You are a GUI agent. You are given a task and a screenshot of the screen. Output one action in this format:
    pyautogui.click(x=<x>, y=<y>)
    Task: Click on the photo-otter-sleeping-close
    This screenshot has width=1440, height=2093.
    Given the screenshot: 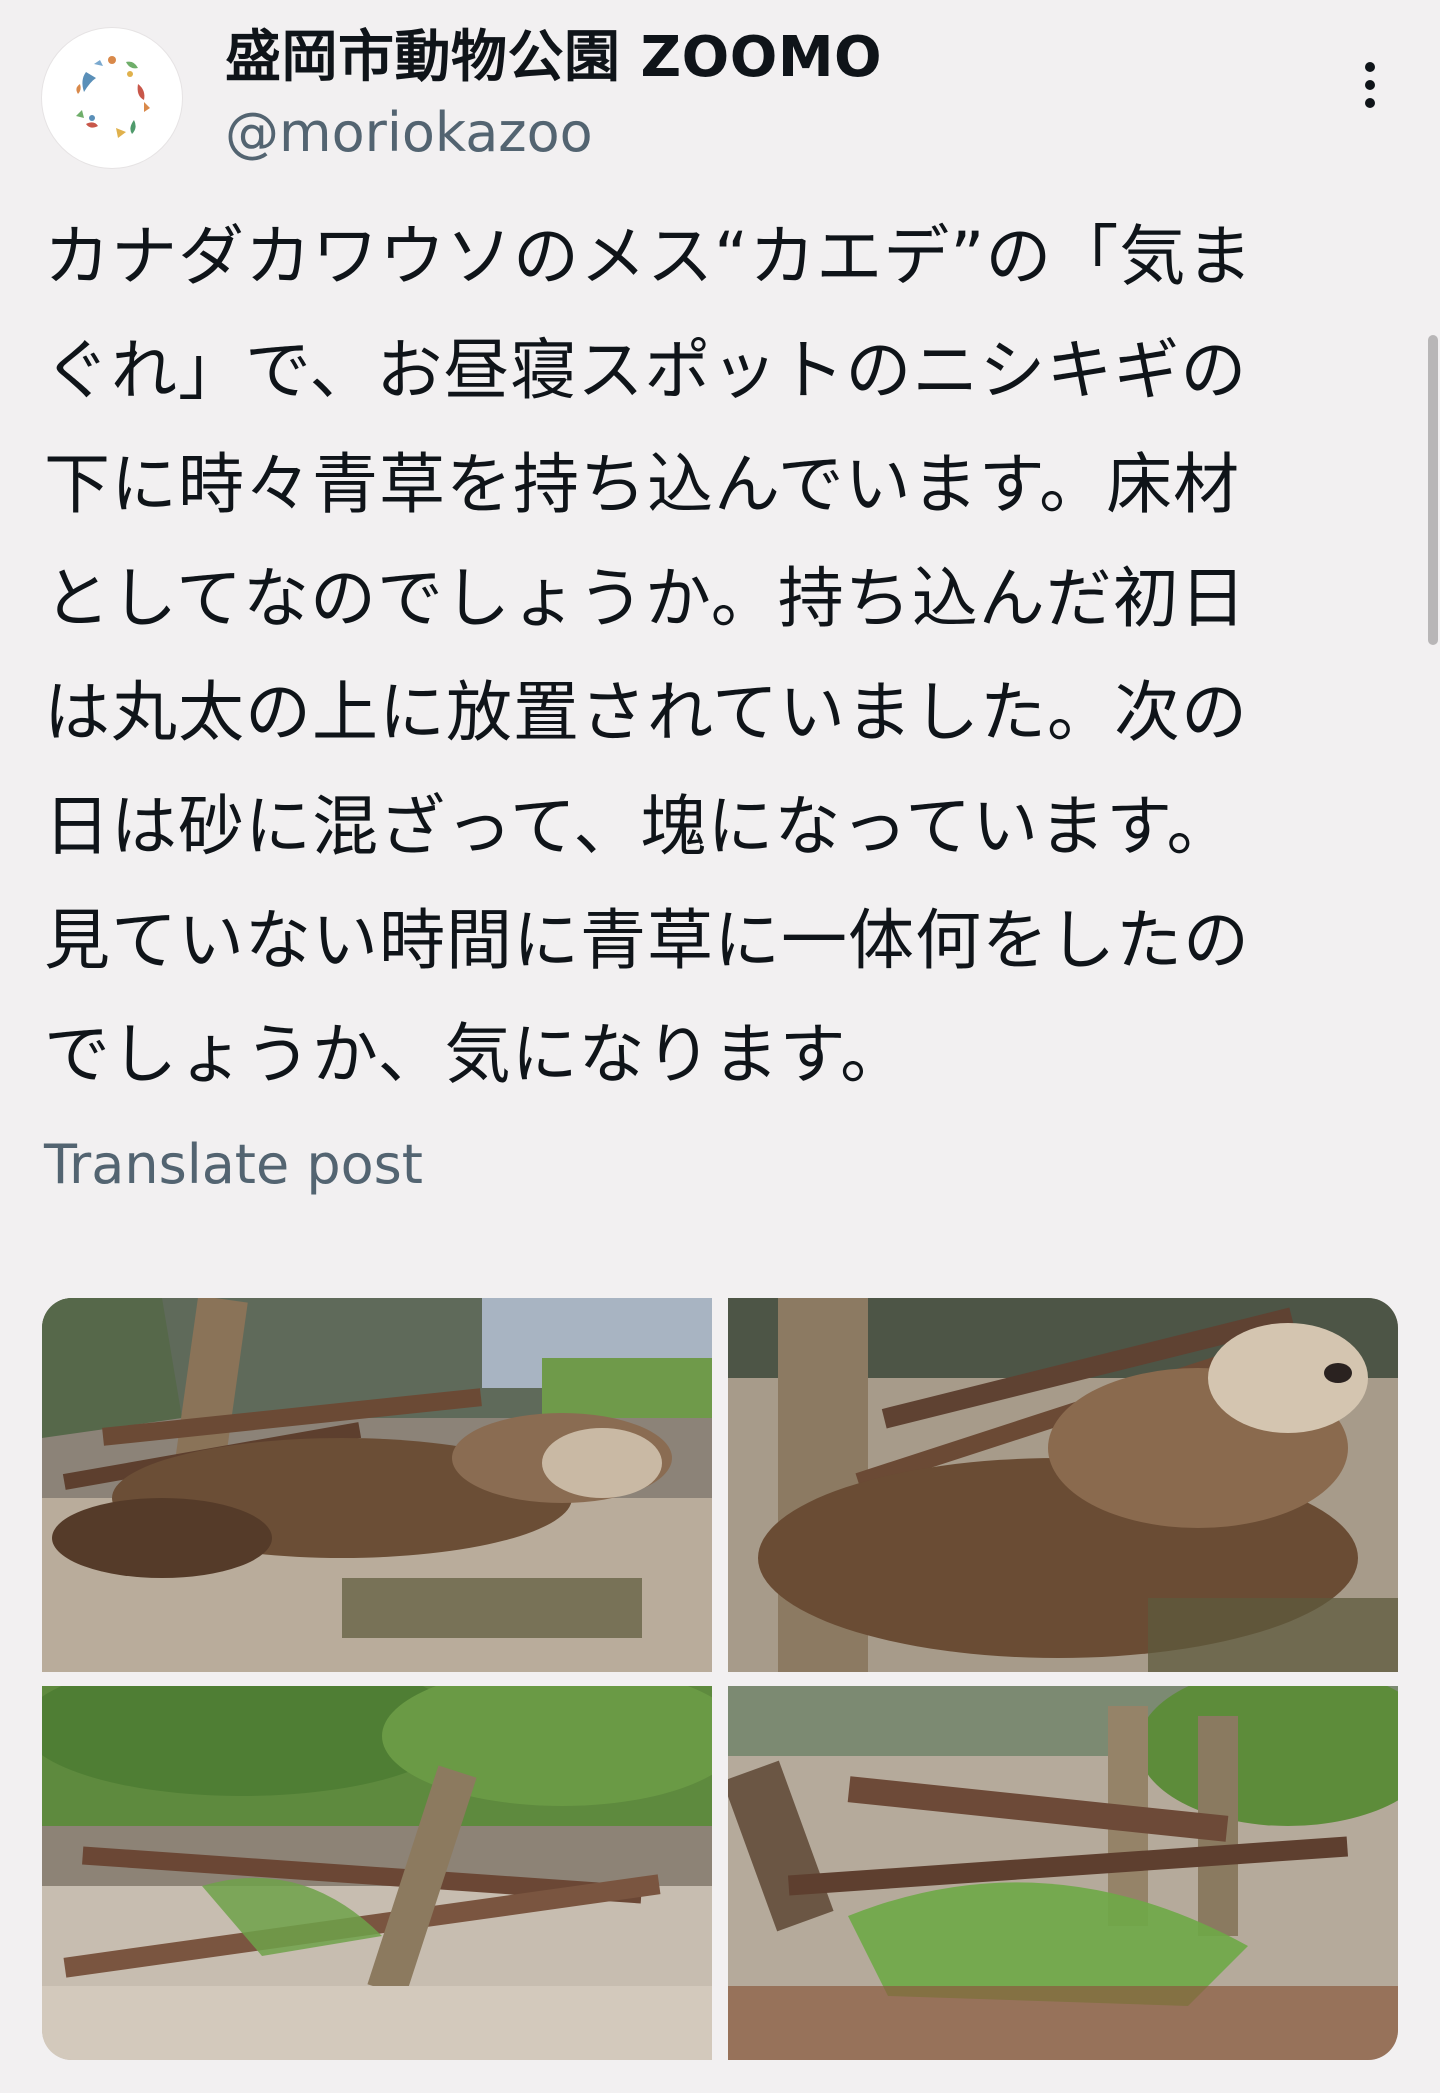 What is the action you would take?
    pyautogui.click(x=1063, y=1485)
    